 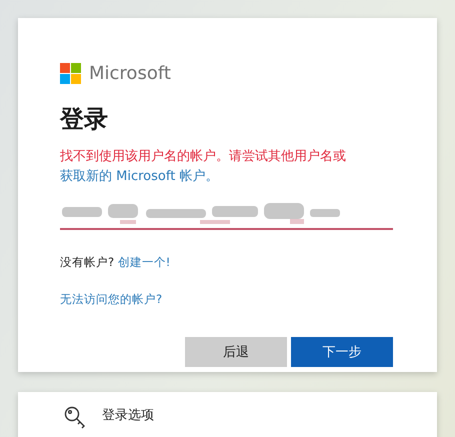 I want to click on logo-text: Microsoft, so click(x=130, y=74).